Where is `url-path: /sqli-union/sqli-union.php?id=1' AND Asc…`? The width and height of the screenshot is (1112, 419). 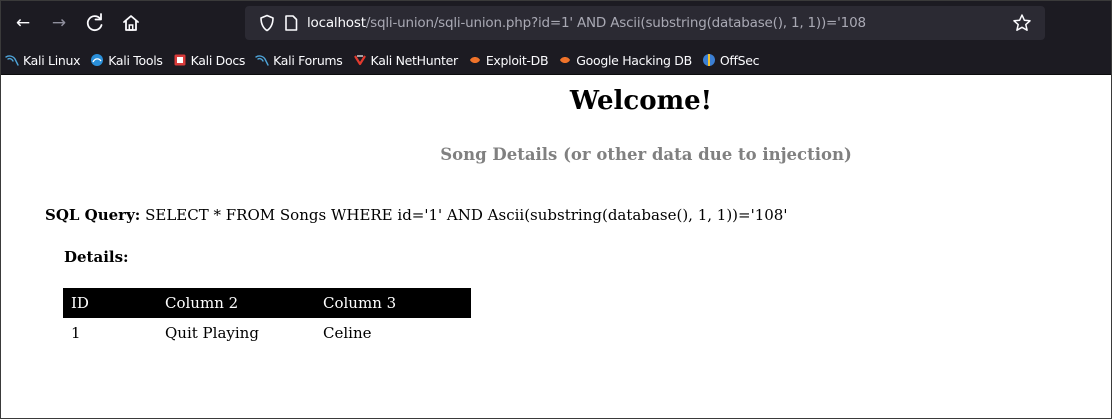
url-path: /sqli-union/sqli-union.php?id=1' AND Asc… is located at coordinates (615, 23).